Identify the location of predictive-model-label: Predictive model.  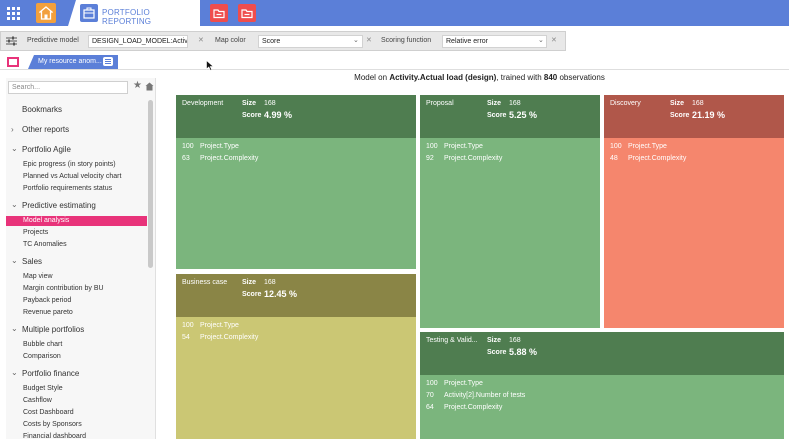
(53, 40).